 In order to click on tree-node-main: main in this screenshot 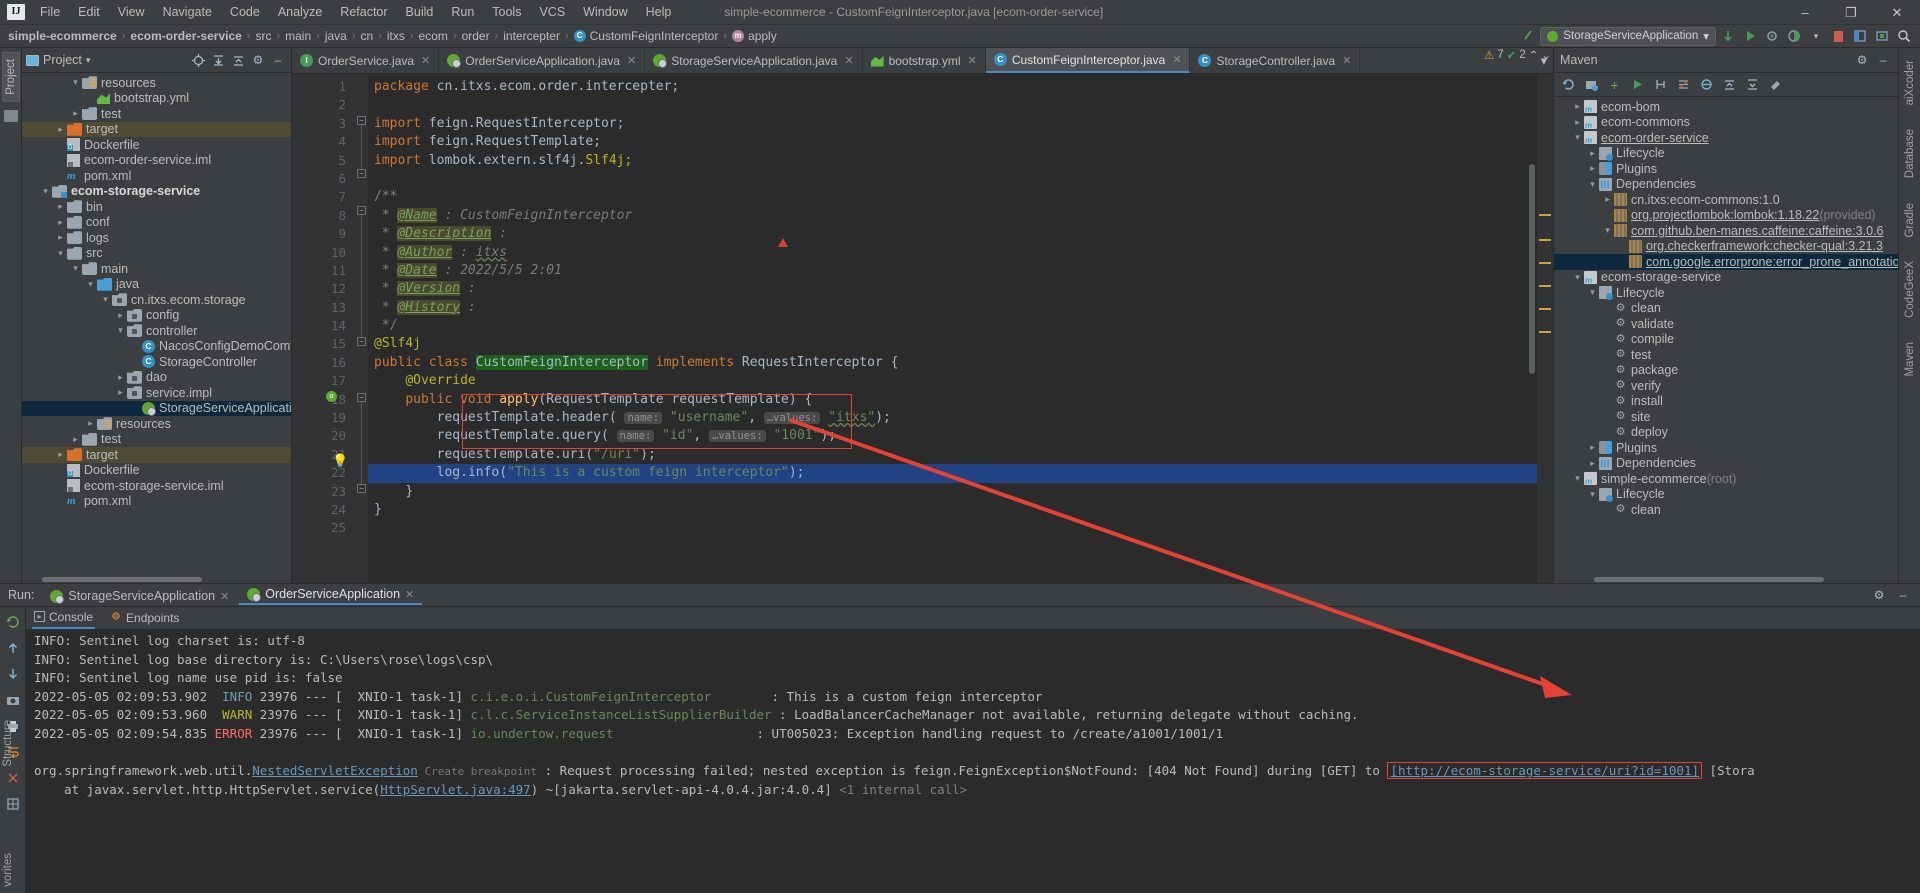, I will do `click(156, 269)`.